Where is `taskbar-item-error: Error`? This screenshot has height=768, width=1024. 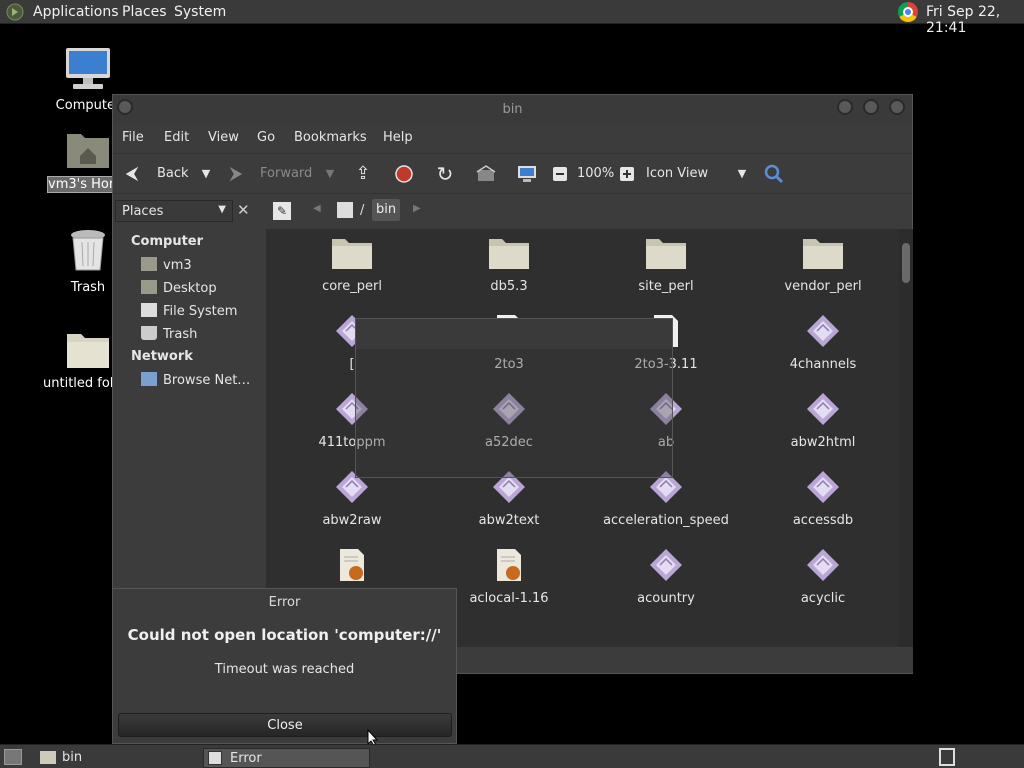
taskbar-item-error: Error is located at coordinates (286, 758).